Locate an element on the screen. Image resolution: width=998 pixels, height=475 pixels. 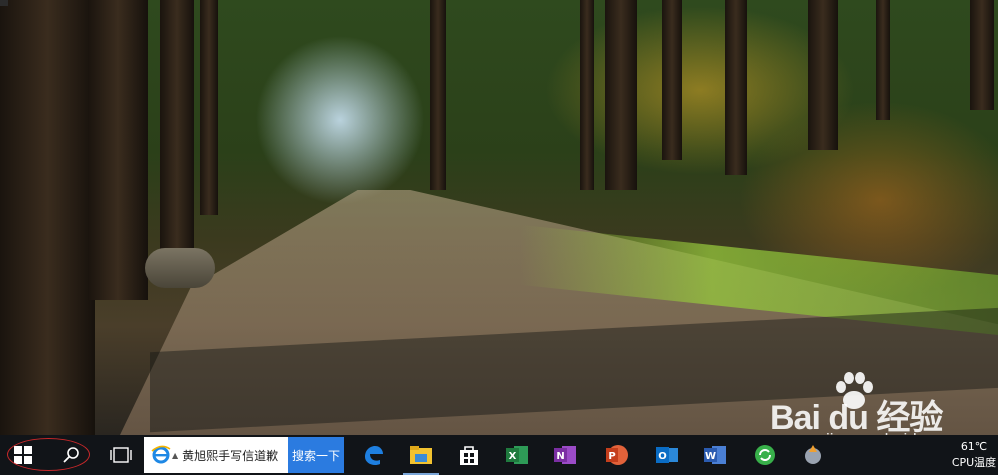
start-button is located at coordinates (23, 455).